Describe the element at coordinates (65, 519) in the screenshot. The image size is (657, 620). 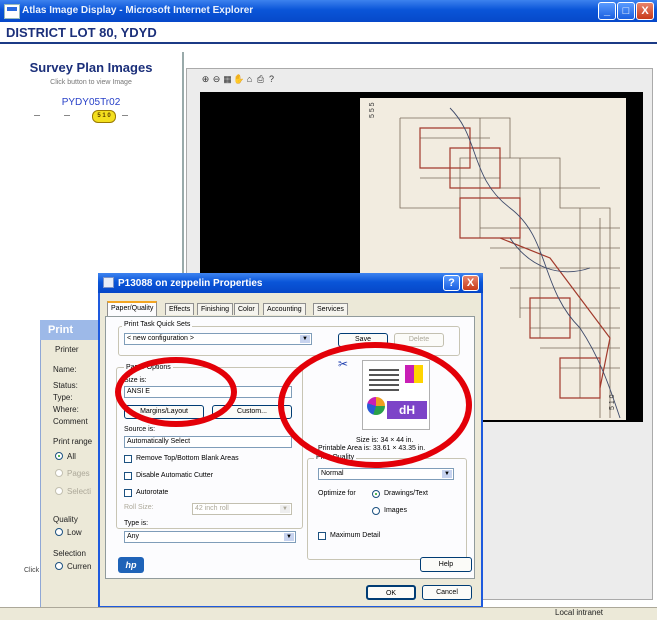
I see `quality-label: Quality` at that location.